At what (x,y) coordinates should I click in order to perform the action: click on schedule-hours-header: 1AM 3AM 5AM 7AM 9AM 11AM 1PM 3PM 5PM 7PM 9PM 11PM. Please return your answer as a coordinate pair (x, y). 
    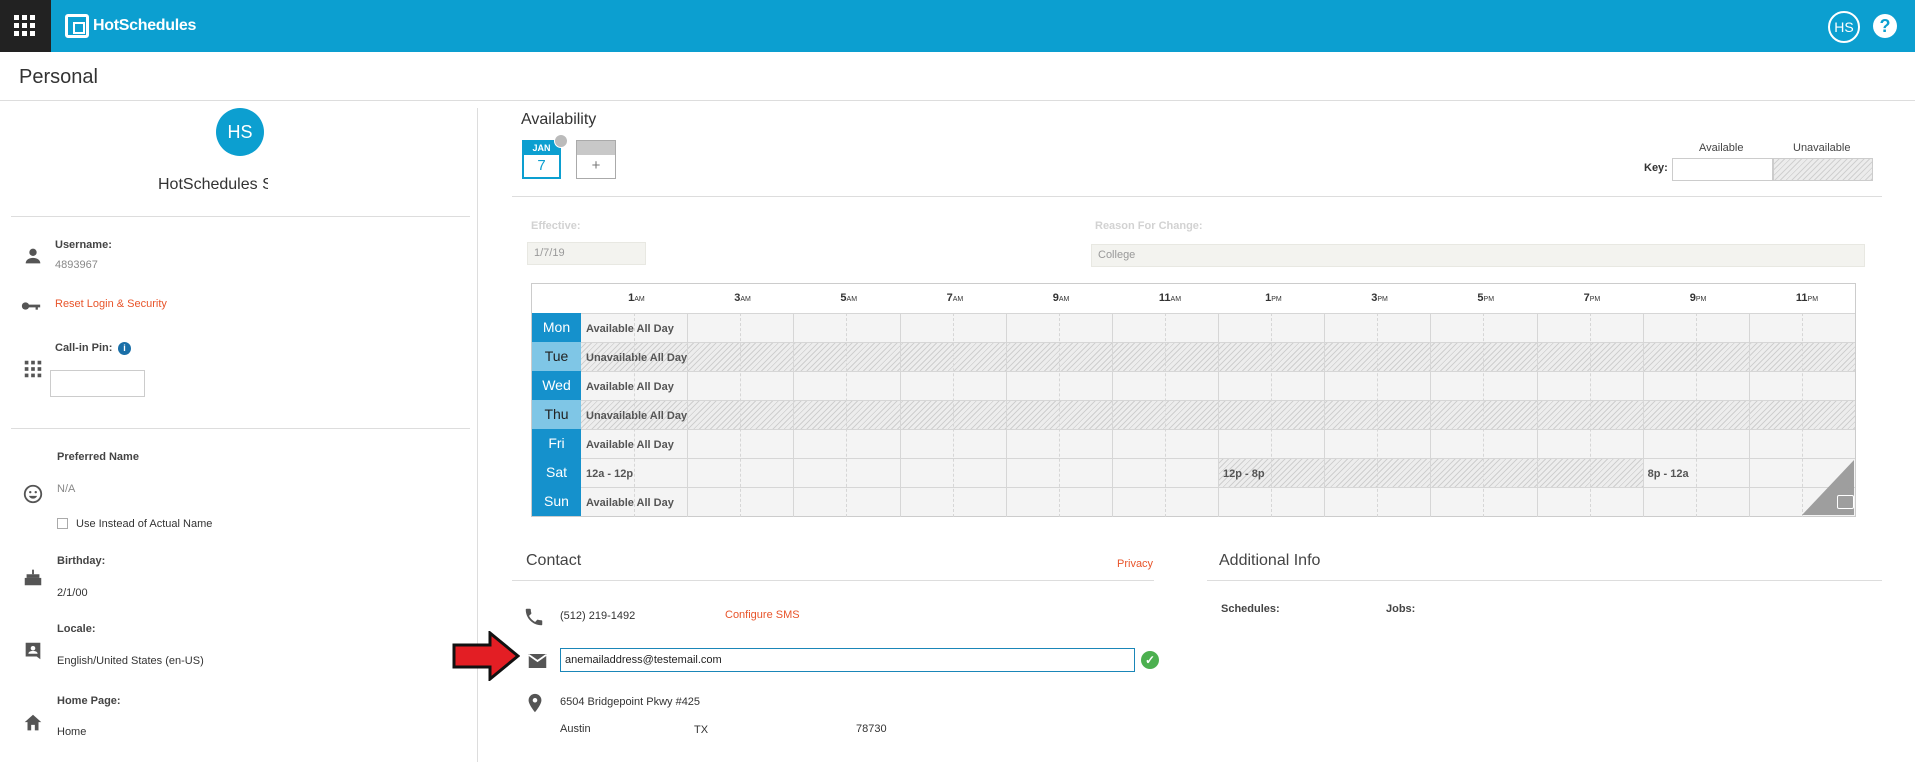
    Looking at the image, I should click on (1193, 298).